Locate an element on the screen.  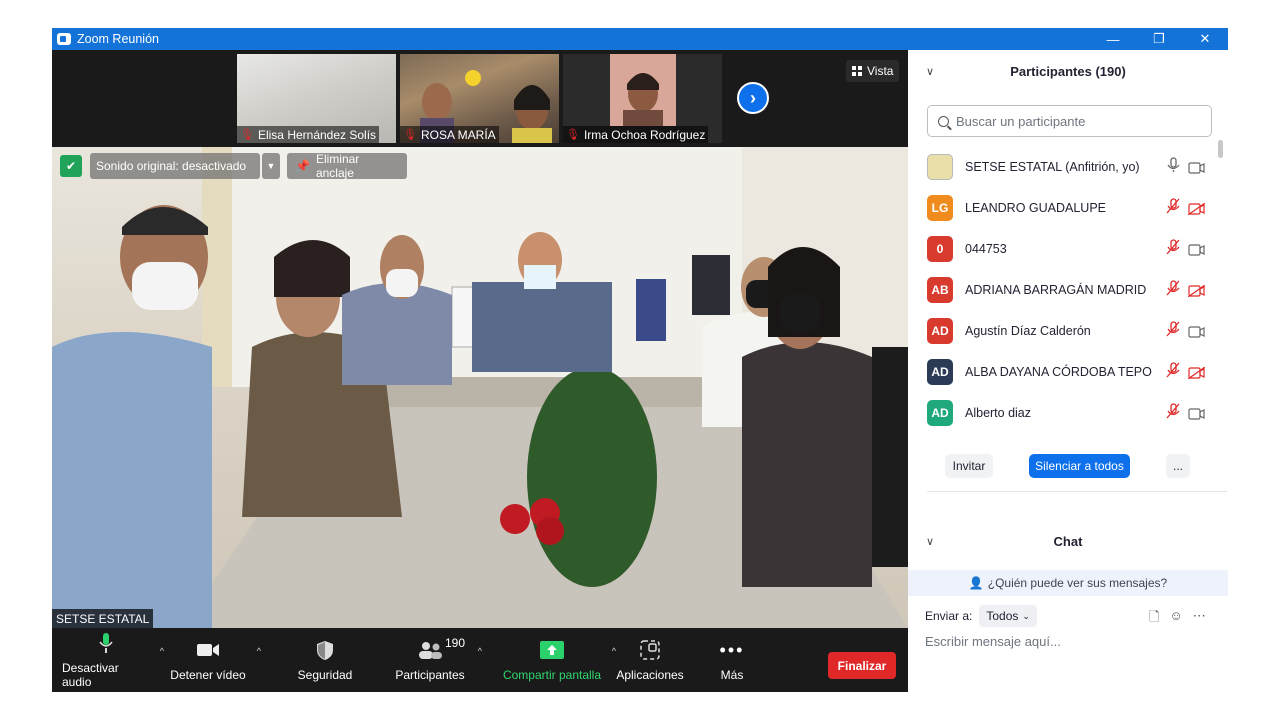
video-options-caret-icon: ^ is located at coordinates (259, 651).